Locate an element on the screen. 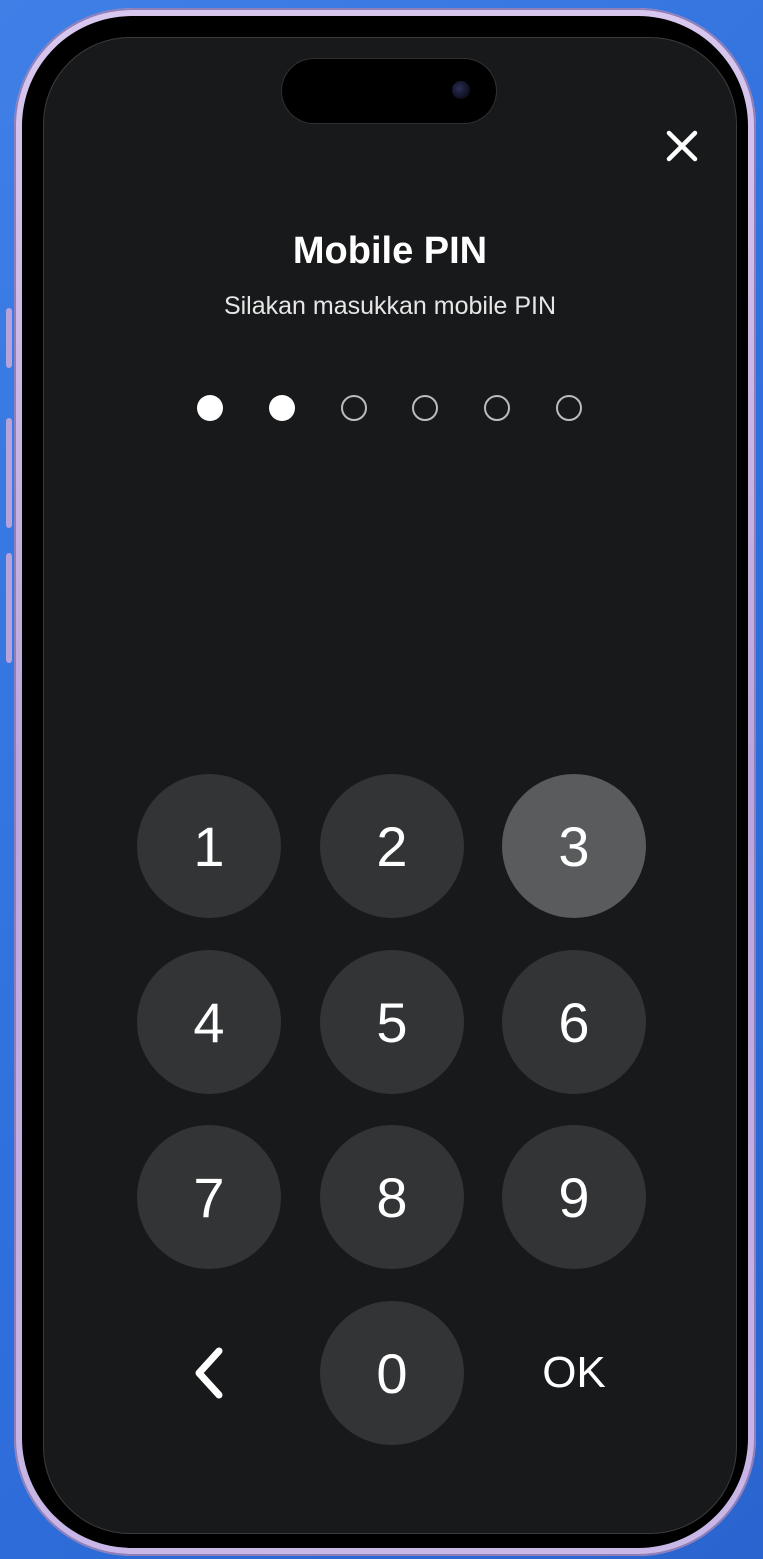 The width and height of the screenshot is (763, 1559). key-4: 4 is located at coordinates (209, 1022).